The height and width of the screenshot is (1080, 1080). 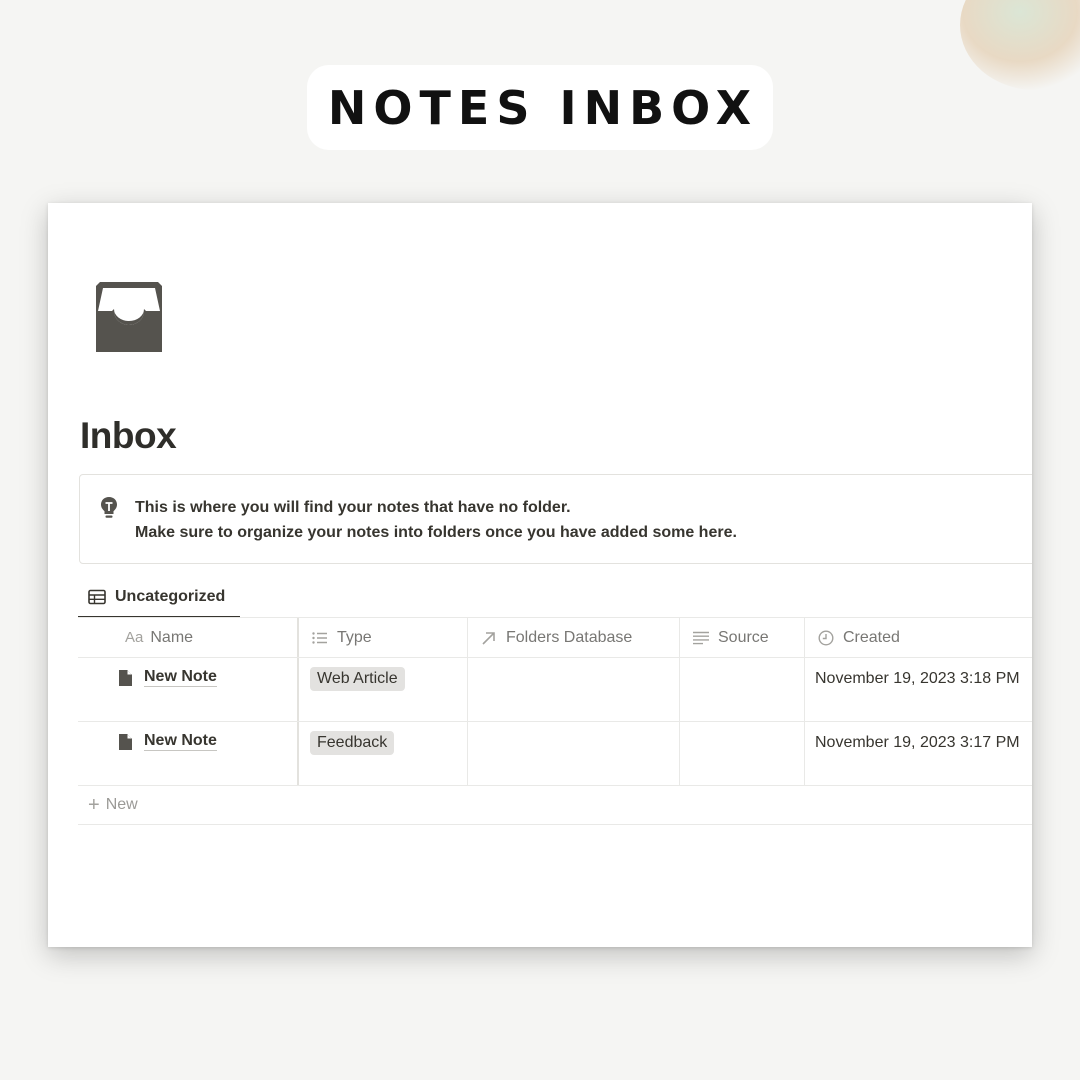 What do you see at coordinates (94, 805) in the screenshot?
I see `plus-icon: +` at bounding box center [94, 805].